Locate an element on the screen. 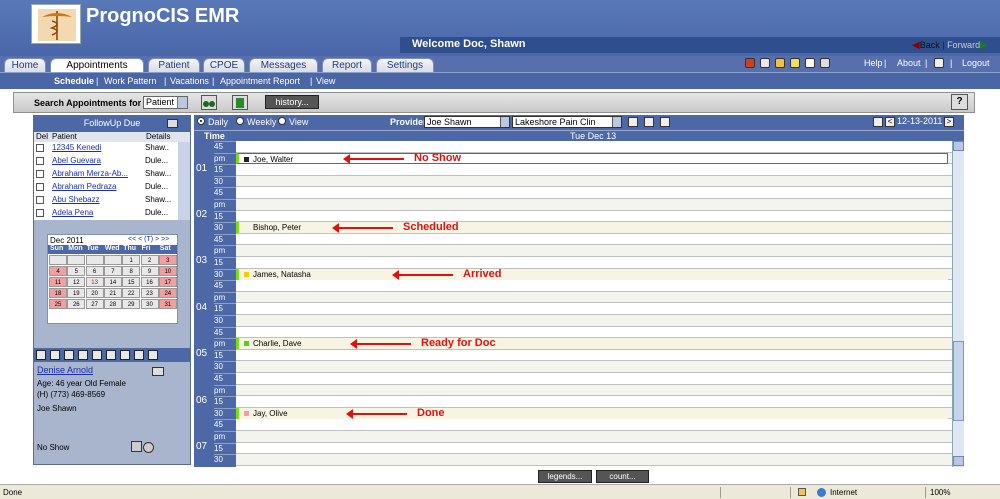  date-picker-icon is located at coordinates (878, 122).